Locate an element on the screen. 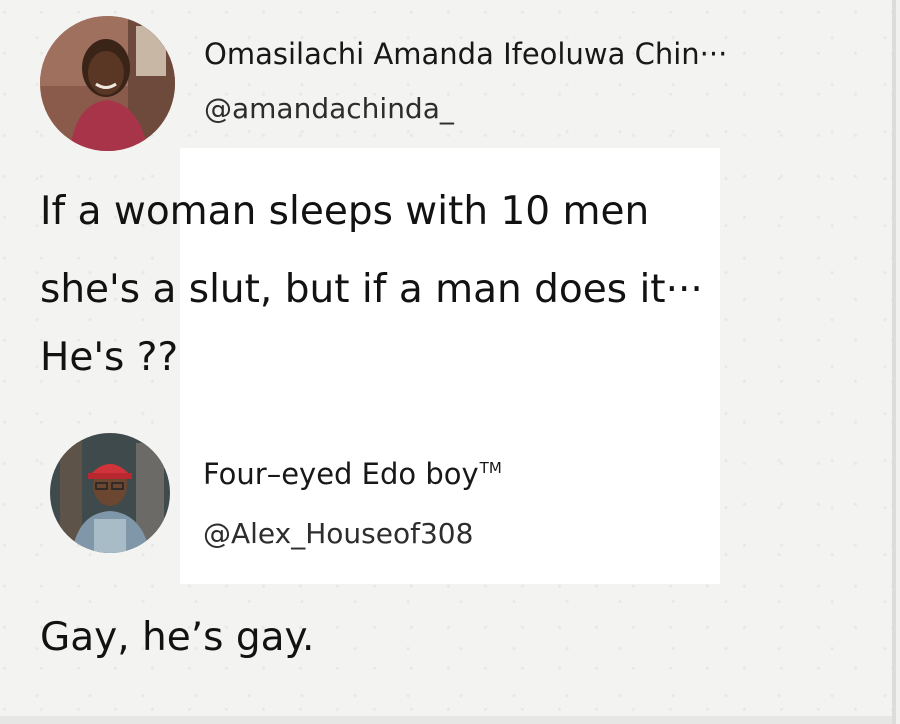 The image size is (900, 724). display-name-amanda: Omasilachi Amanda Ifeoluwa Chin··· is located at coordinates (465, 54).